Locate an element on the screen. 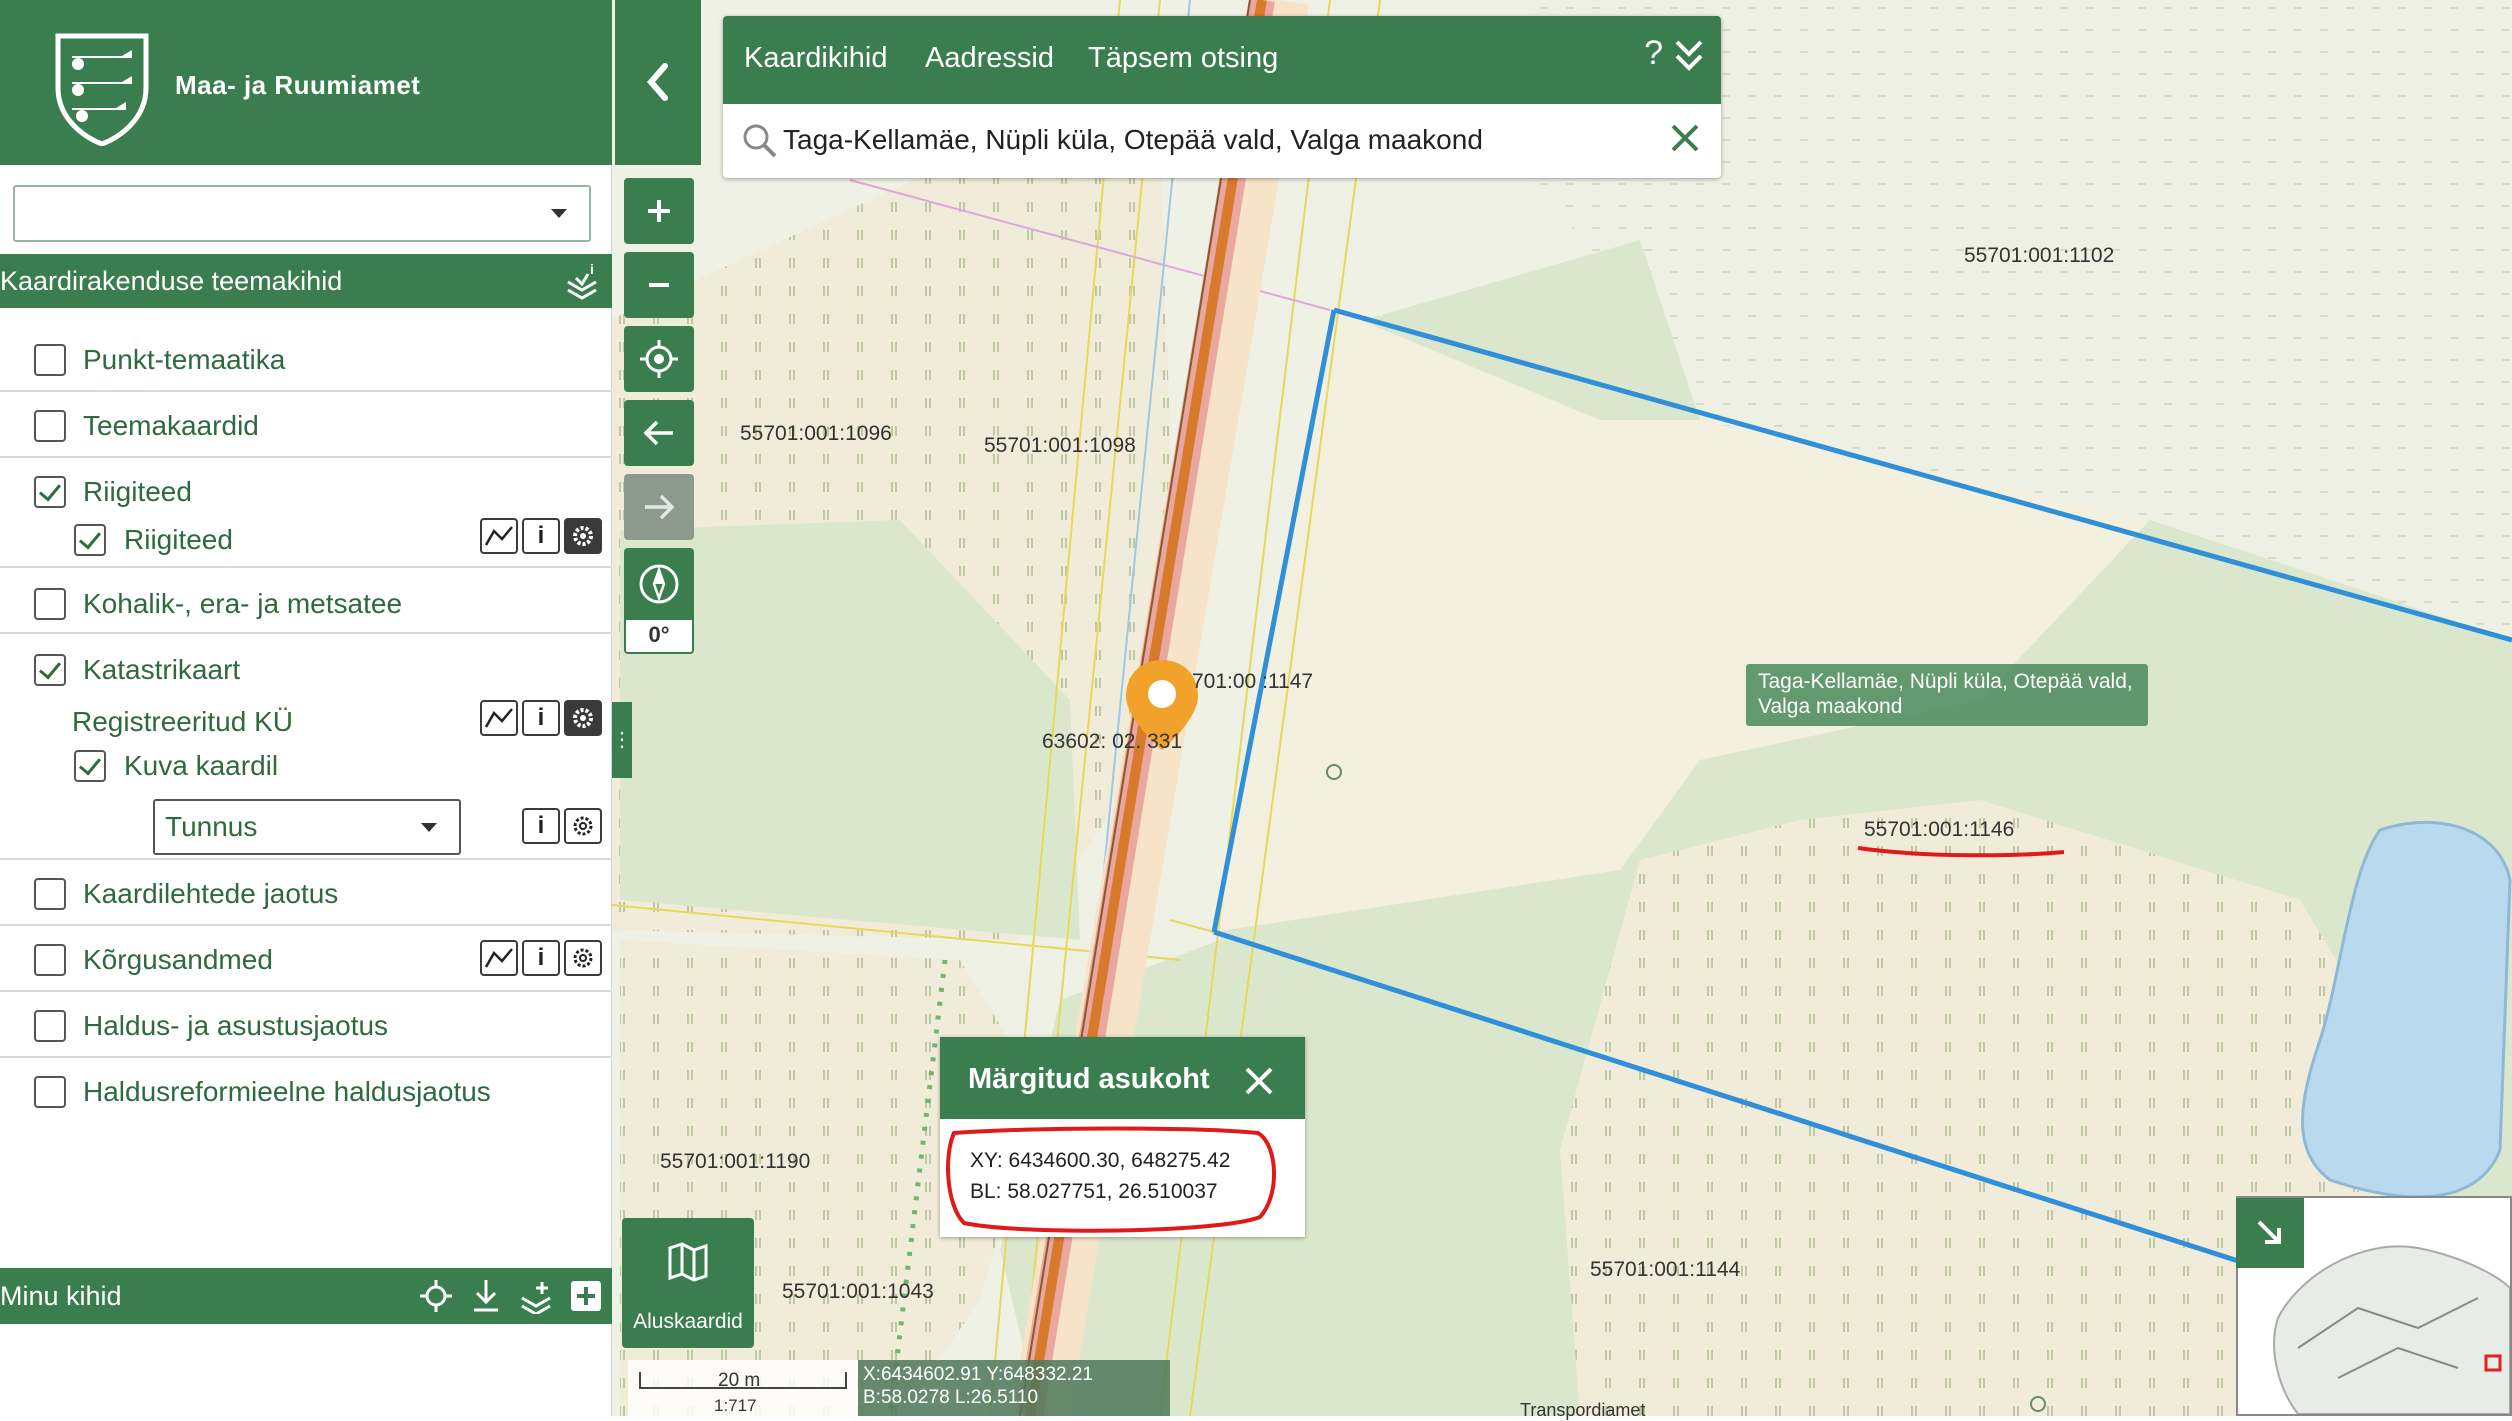  compass-icon is located at coordinates (659, 584).